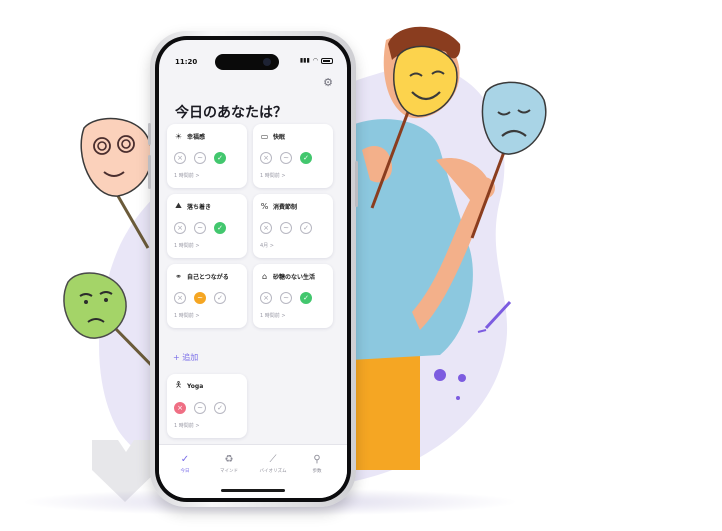 The width and height of the screenshot is (722, 531). I want to click on habit-card-sleep: ▭ 快眠 × ~ ✓ 1 時間前 >, so click(293, 156).